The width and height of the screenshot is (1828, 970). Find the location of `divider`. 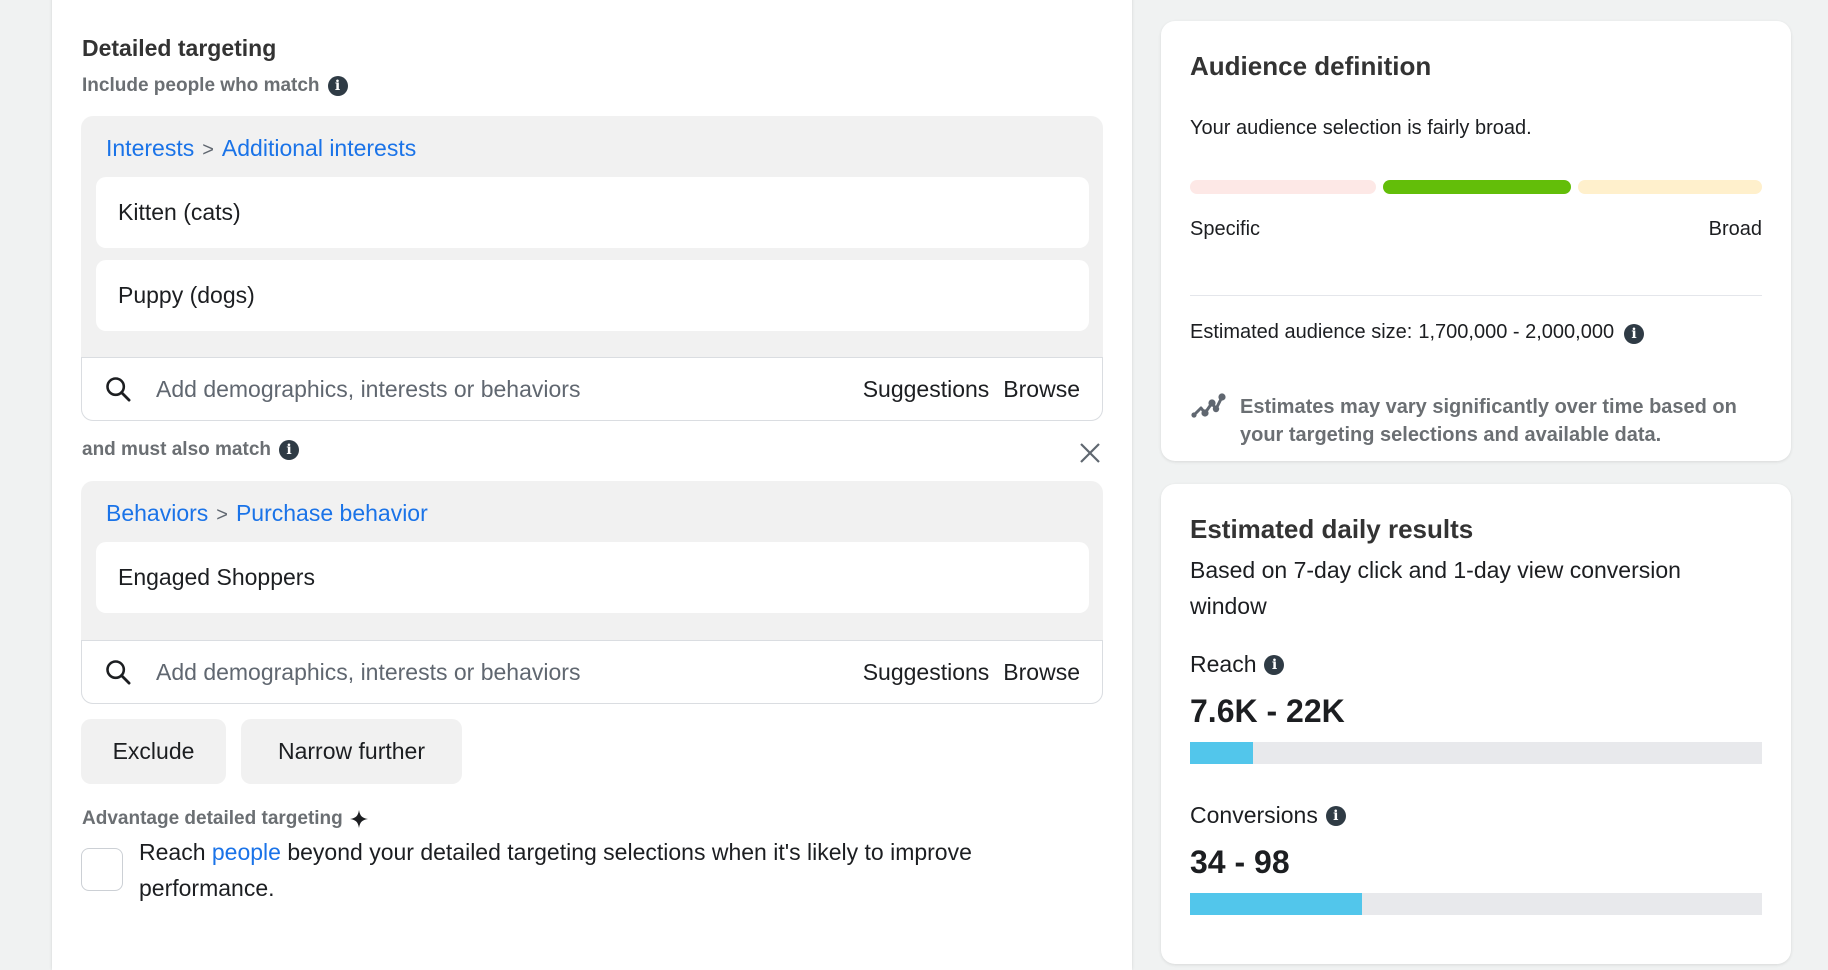

divider is located at coordinates (1476, 295).